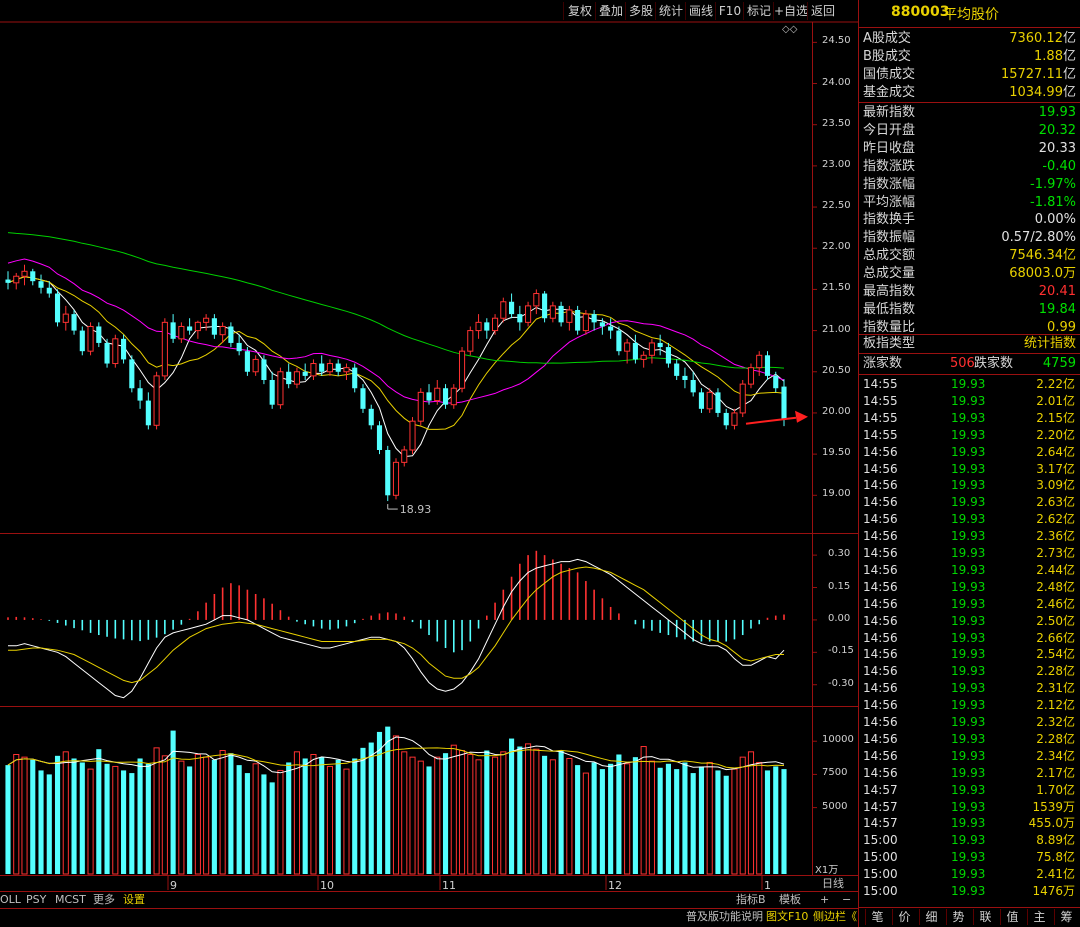 This screenshot has height=927, width=1080. Describe the element at coordinates (640, 11) in the screenshot. I see `toolbar-button: 多股` at that location.